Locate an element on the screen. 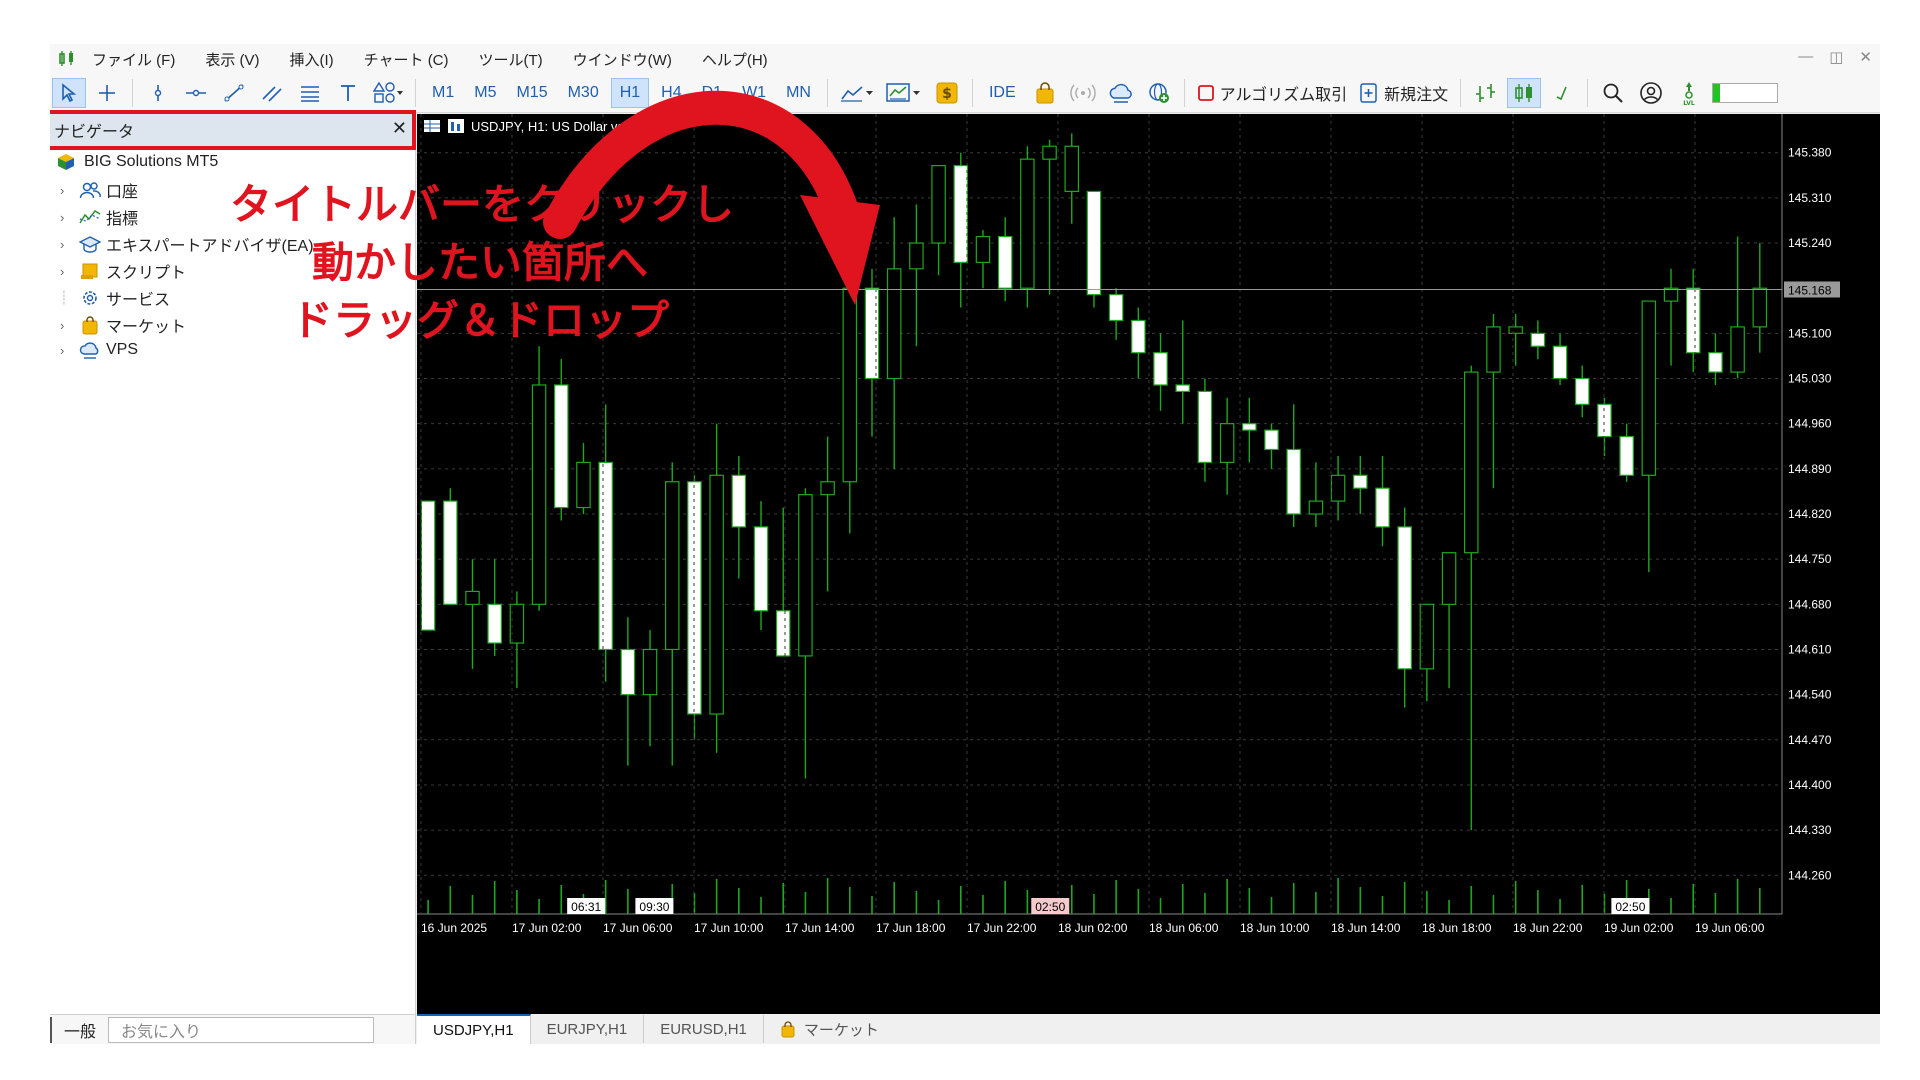 The image size is (1920, 1080). timeframe-w1: W1 is located at coordinates (754, 93).